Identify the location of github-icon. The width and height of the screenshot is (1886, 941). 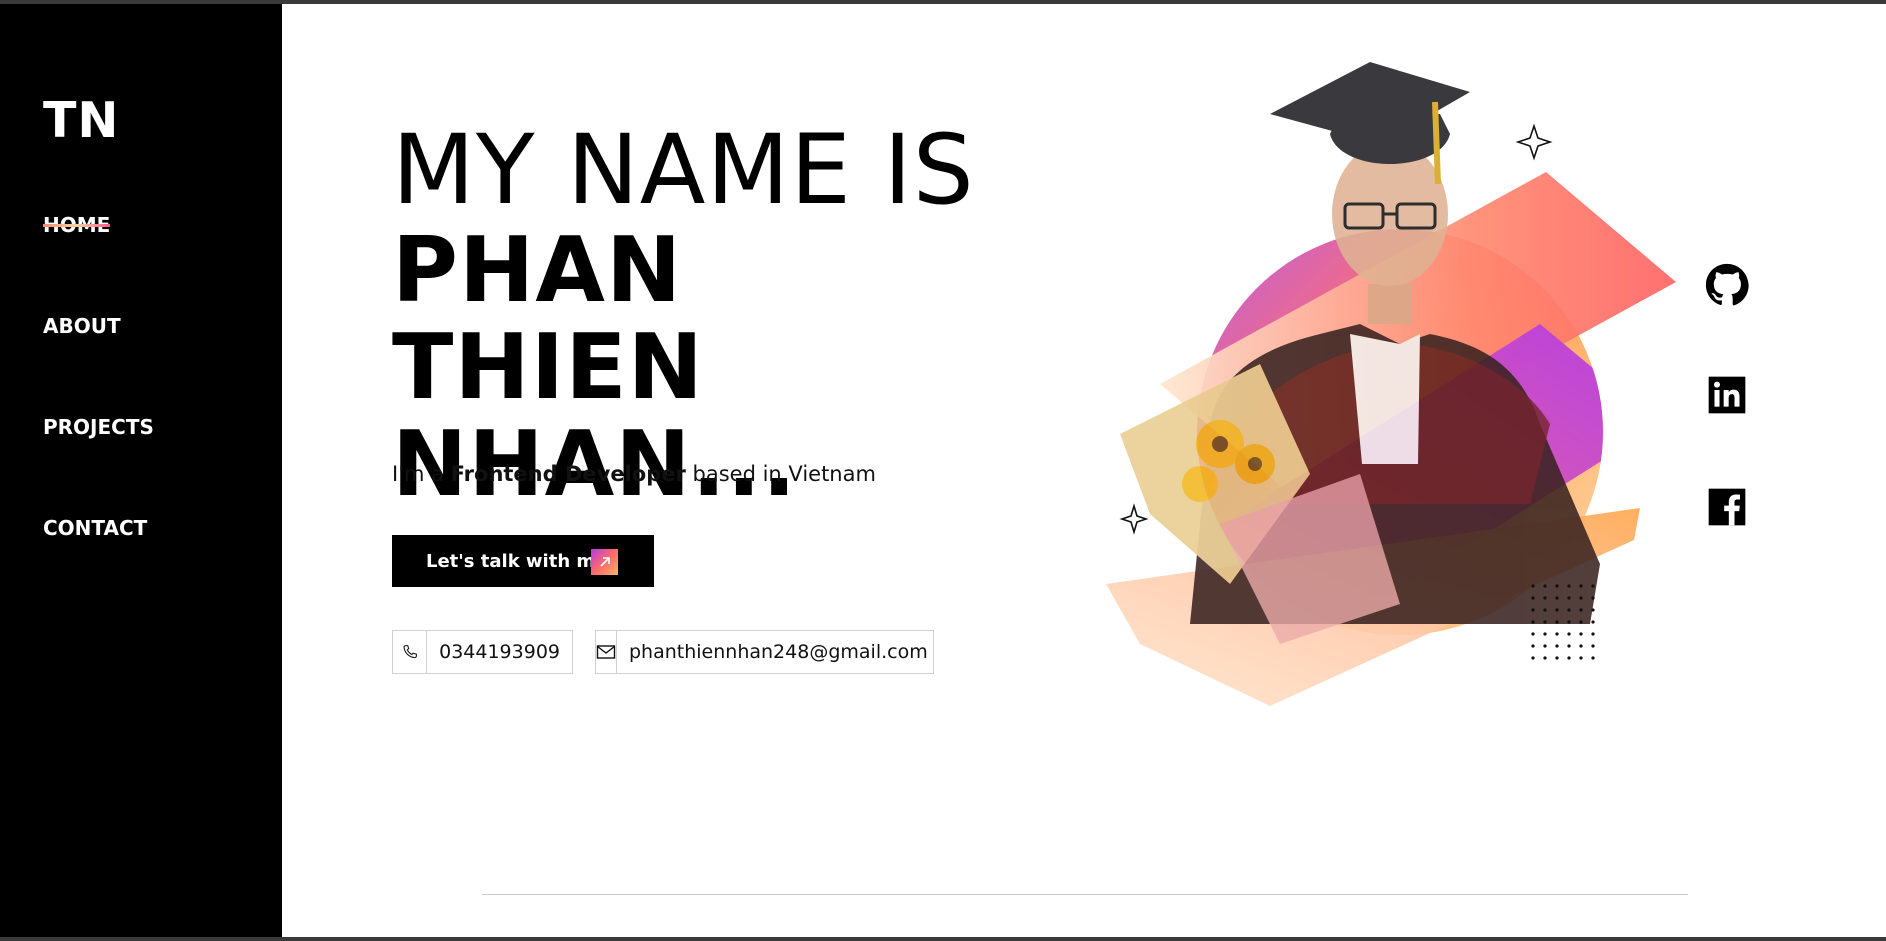
(1727, 284).